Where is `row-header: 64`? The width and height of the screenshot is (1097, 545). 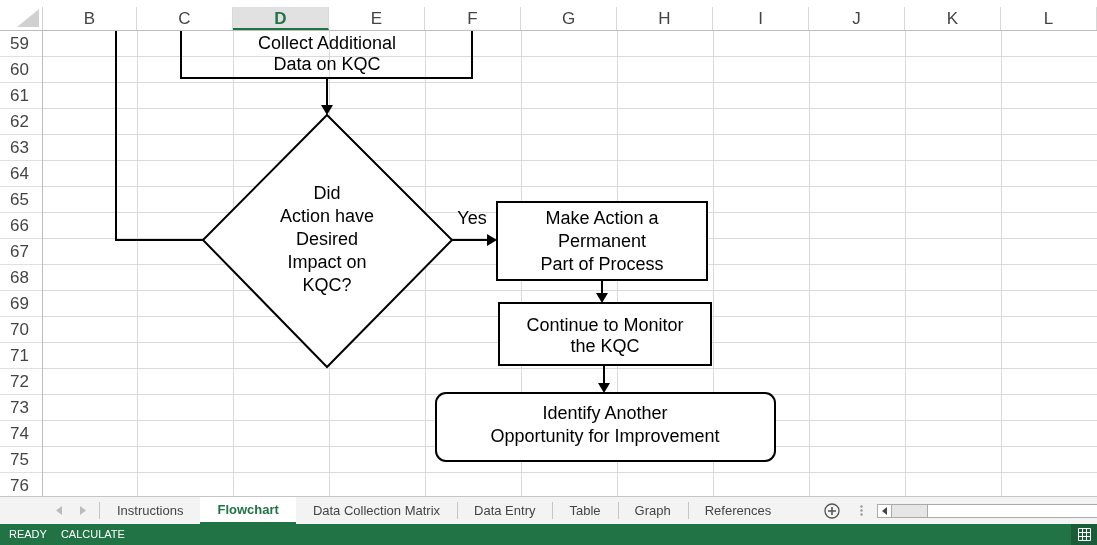 row-header: 64 is located at coordinates (21, 174).